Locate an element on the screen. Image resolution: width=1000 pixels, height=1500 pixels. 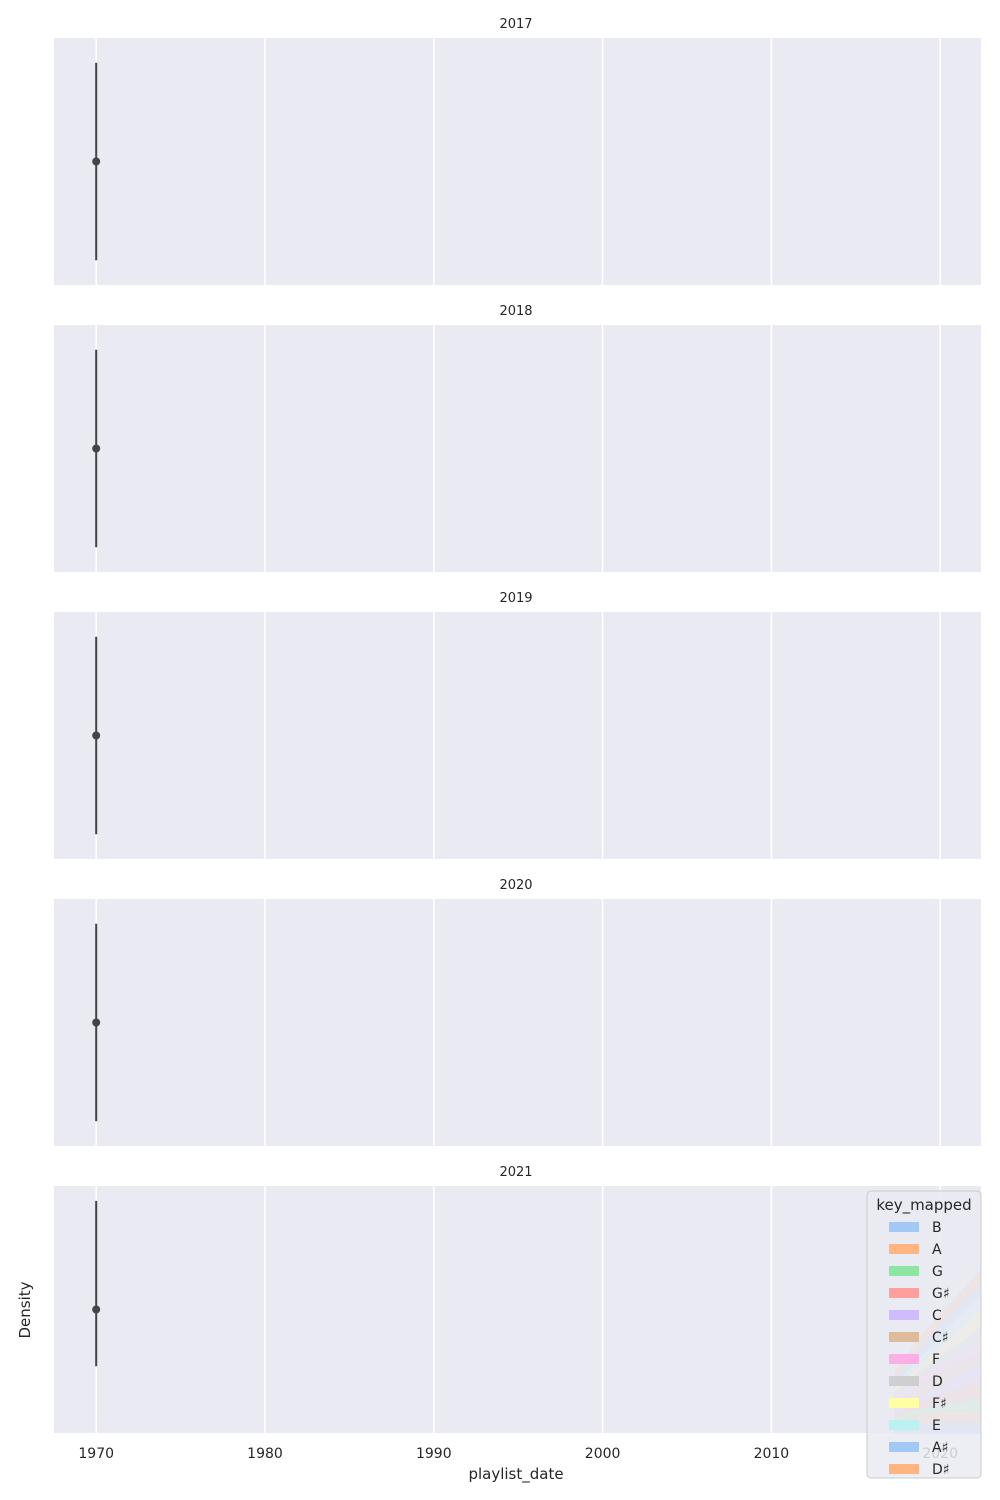
legend-frame is located at coordinates (924, 1334).